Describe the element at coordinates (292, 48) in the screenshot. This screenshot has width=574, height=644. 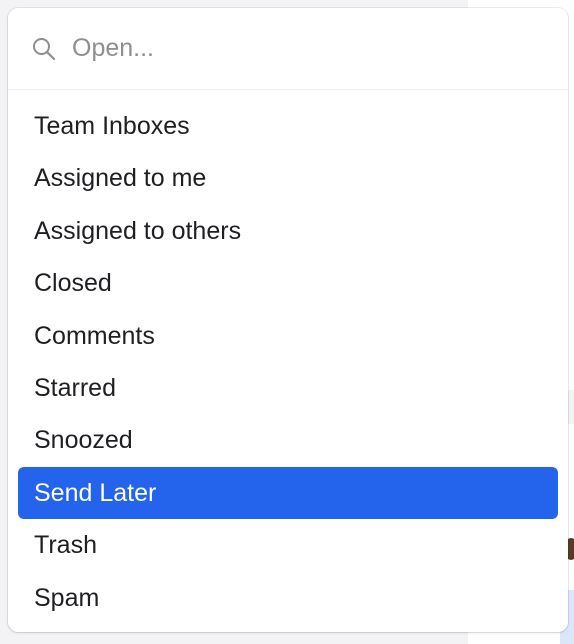
I see `search-input` at that location.